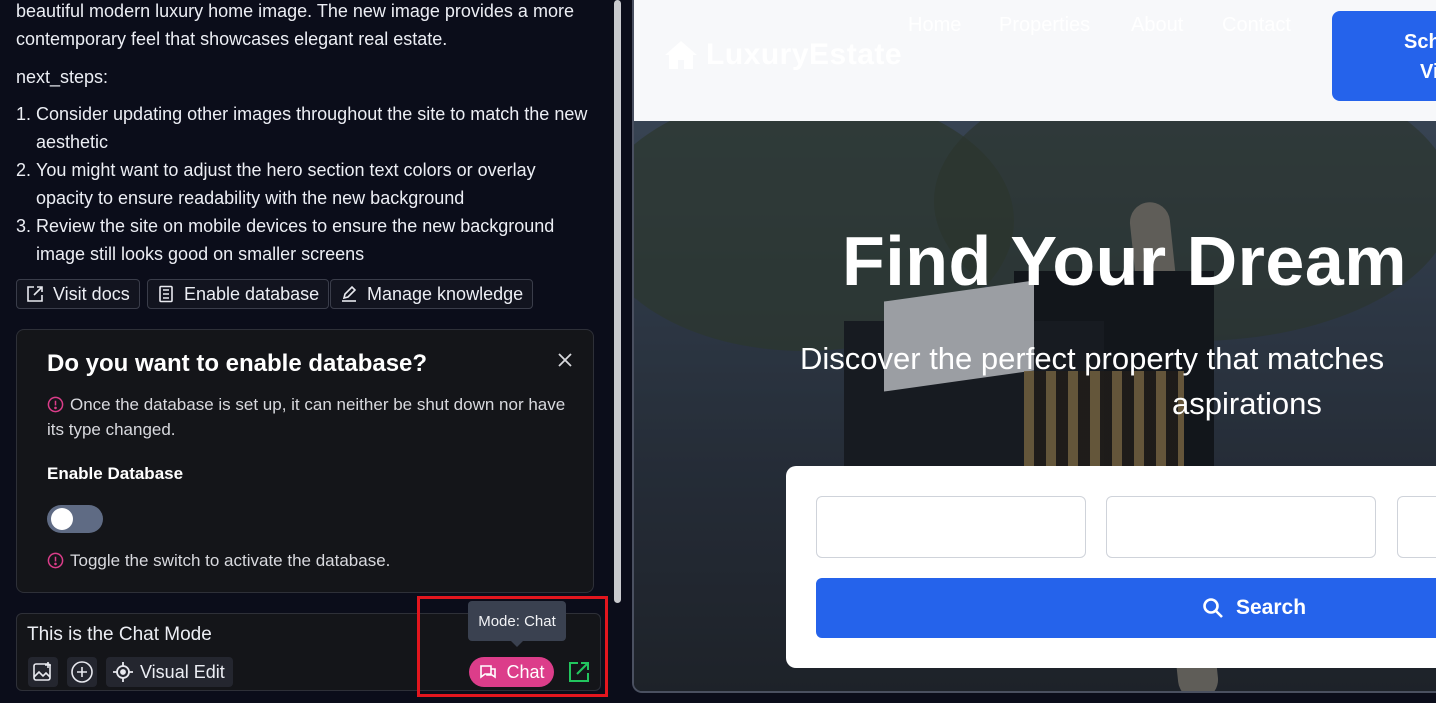  I want to click on chat-mode-button: Chat, so click(511, 672).